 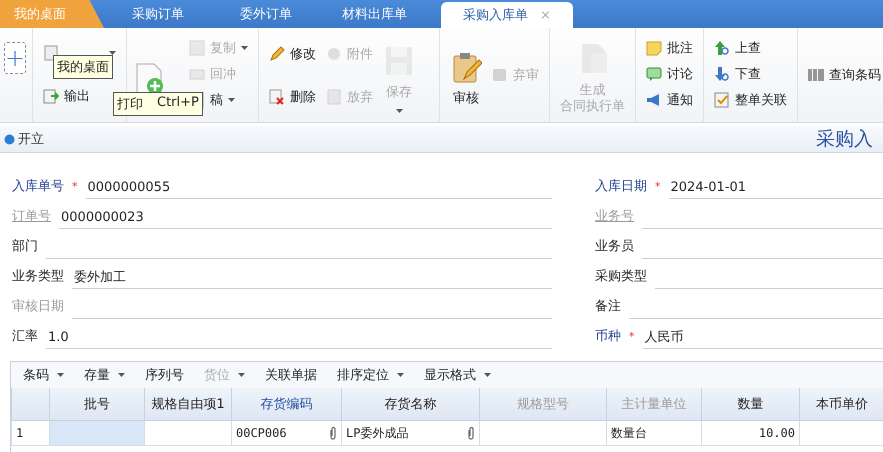 I want to click on field-label: 采购类型, so click(x=621, y=277).